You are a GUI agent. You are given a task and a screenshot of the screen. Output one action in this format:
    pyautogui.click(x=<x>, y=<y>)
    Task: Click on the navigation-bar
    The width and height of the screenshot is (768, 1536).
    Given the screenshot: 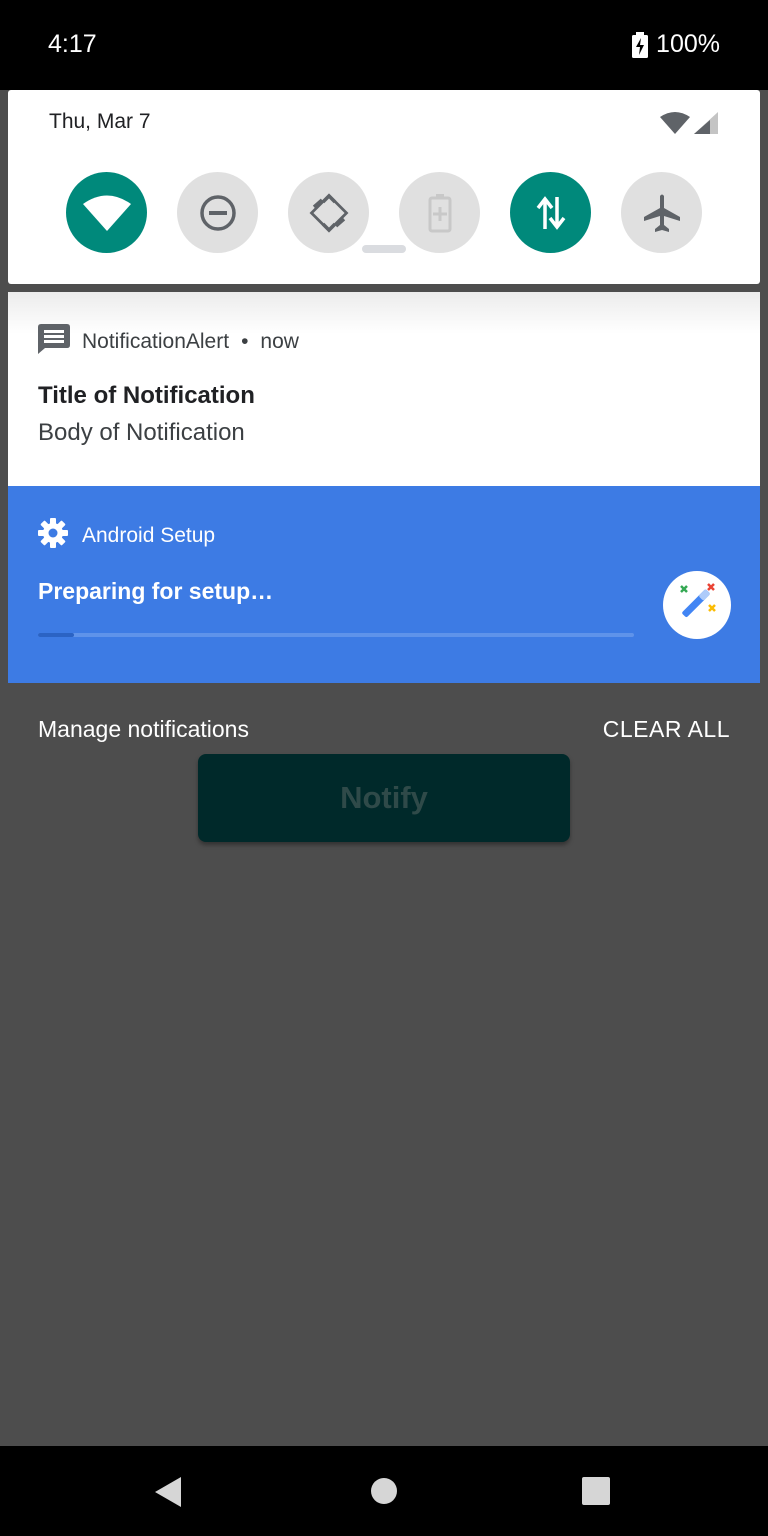 What is the action you would take?
    pyautogui.click(x=384, y=1491)
    